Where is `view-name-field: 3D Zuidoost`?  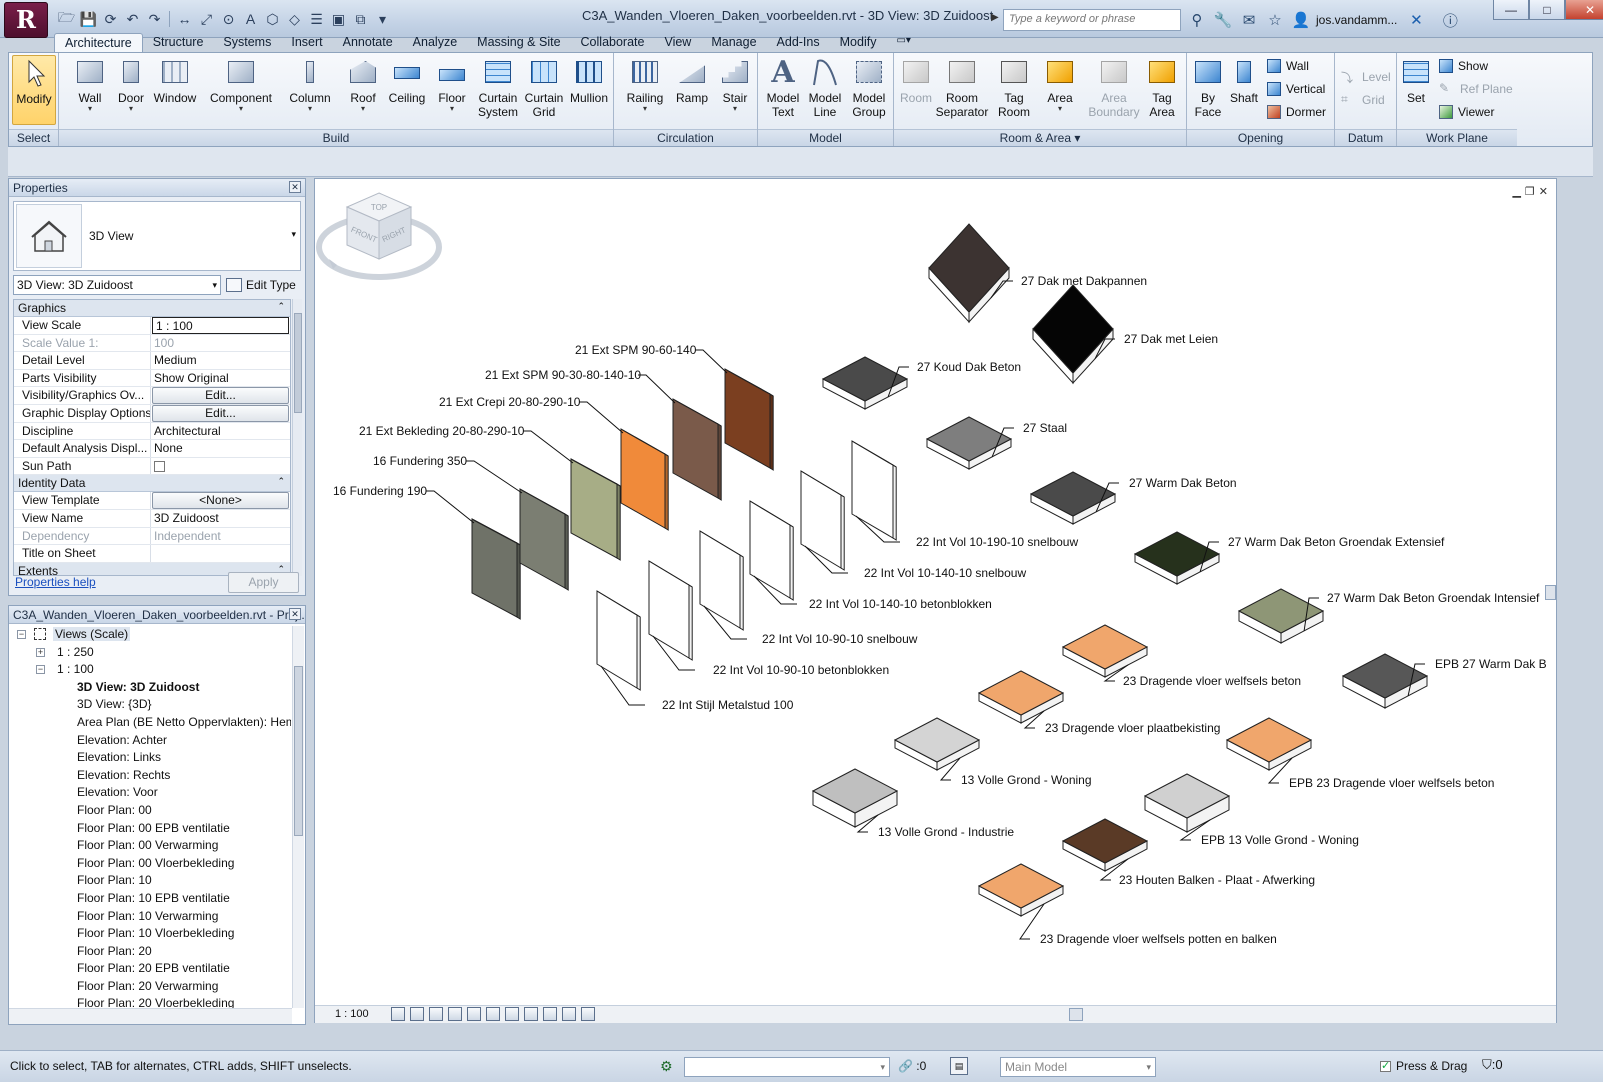
view-name-field: 3D Zuidoost is located at coordinates (220, 518).